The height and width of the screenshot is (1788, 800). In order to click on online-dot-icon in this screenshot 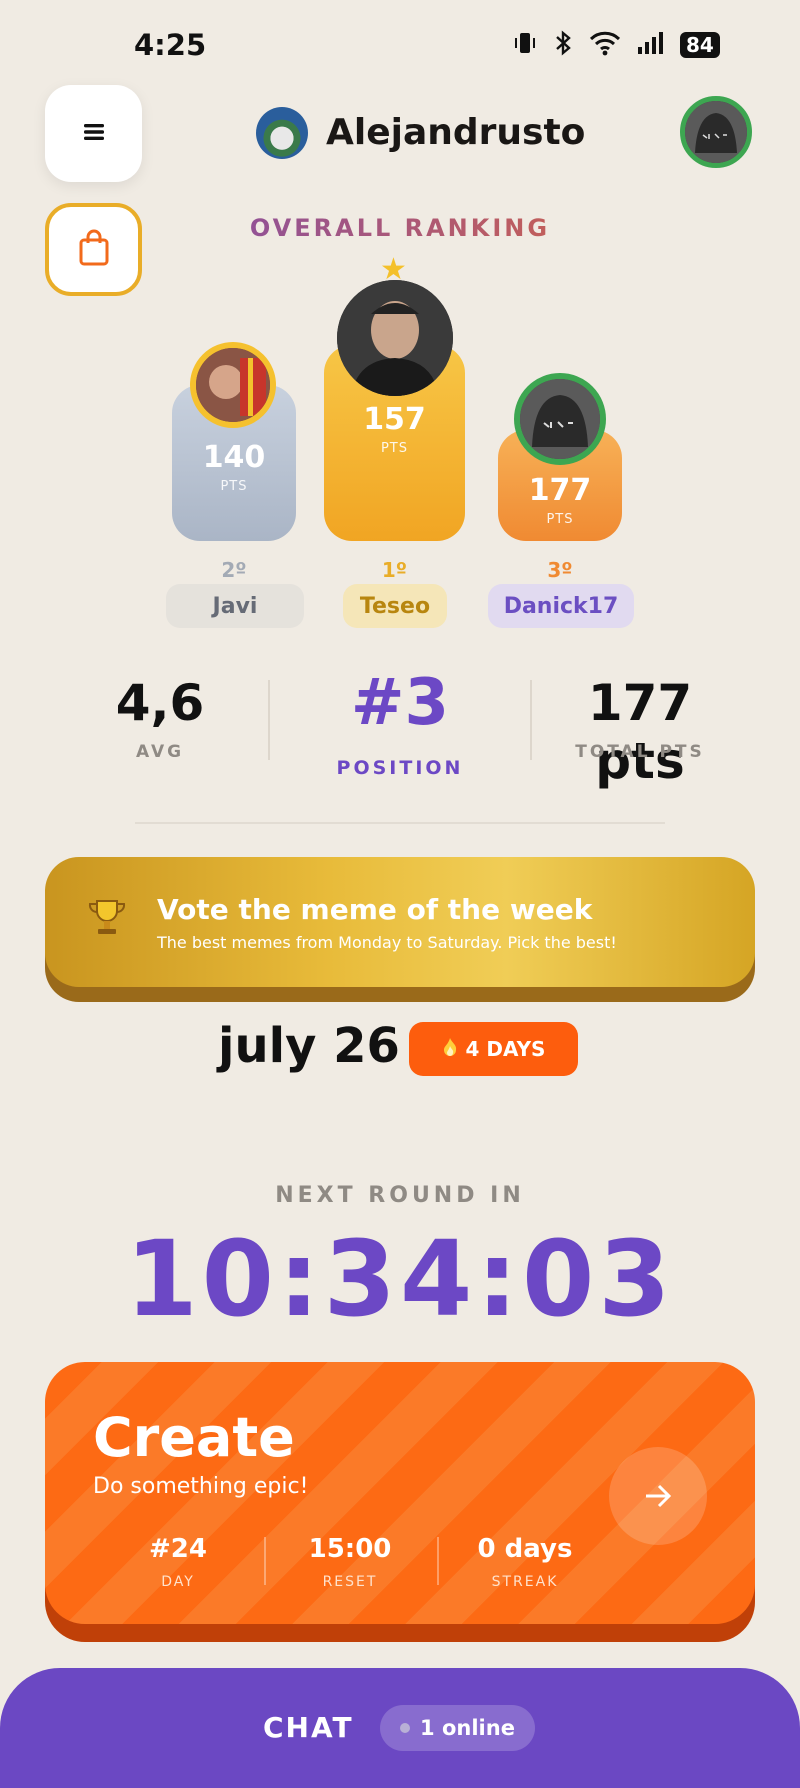, I will do `click(405, 1728)`.